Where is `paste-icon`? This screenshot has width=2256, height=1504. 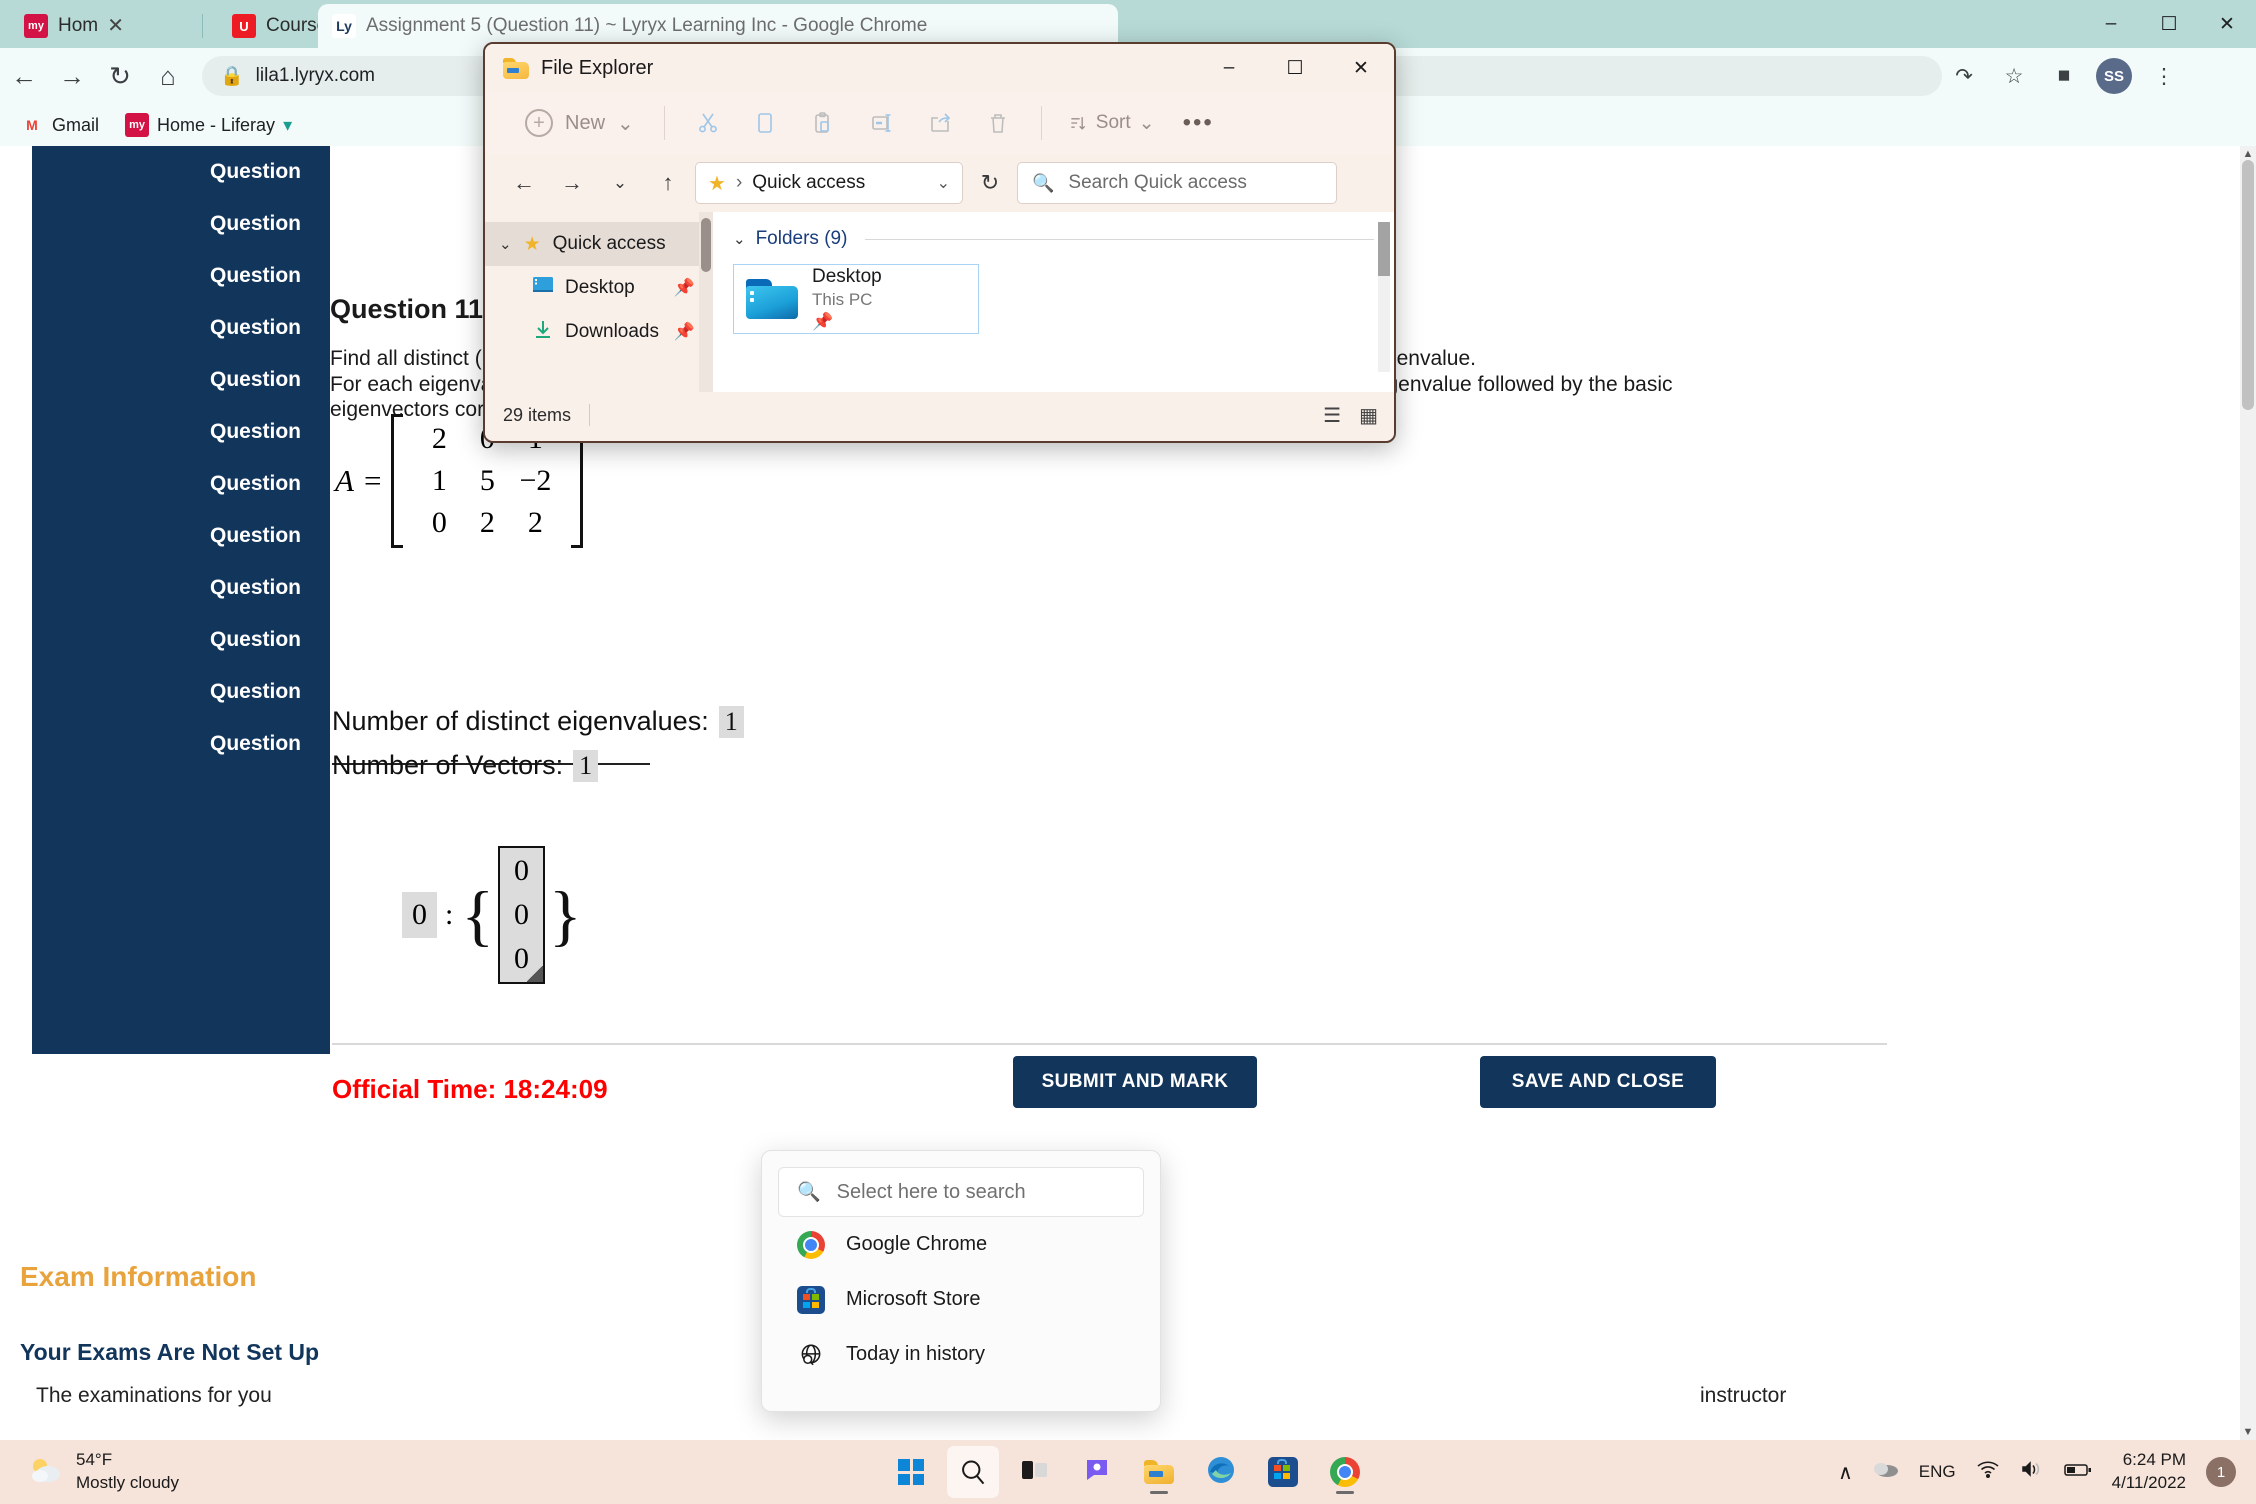
paste-icon is located at coordinates (824, 123).